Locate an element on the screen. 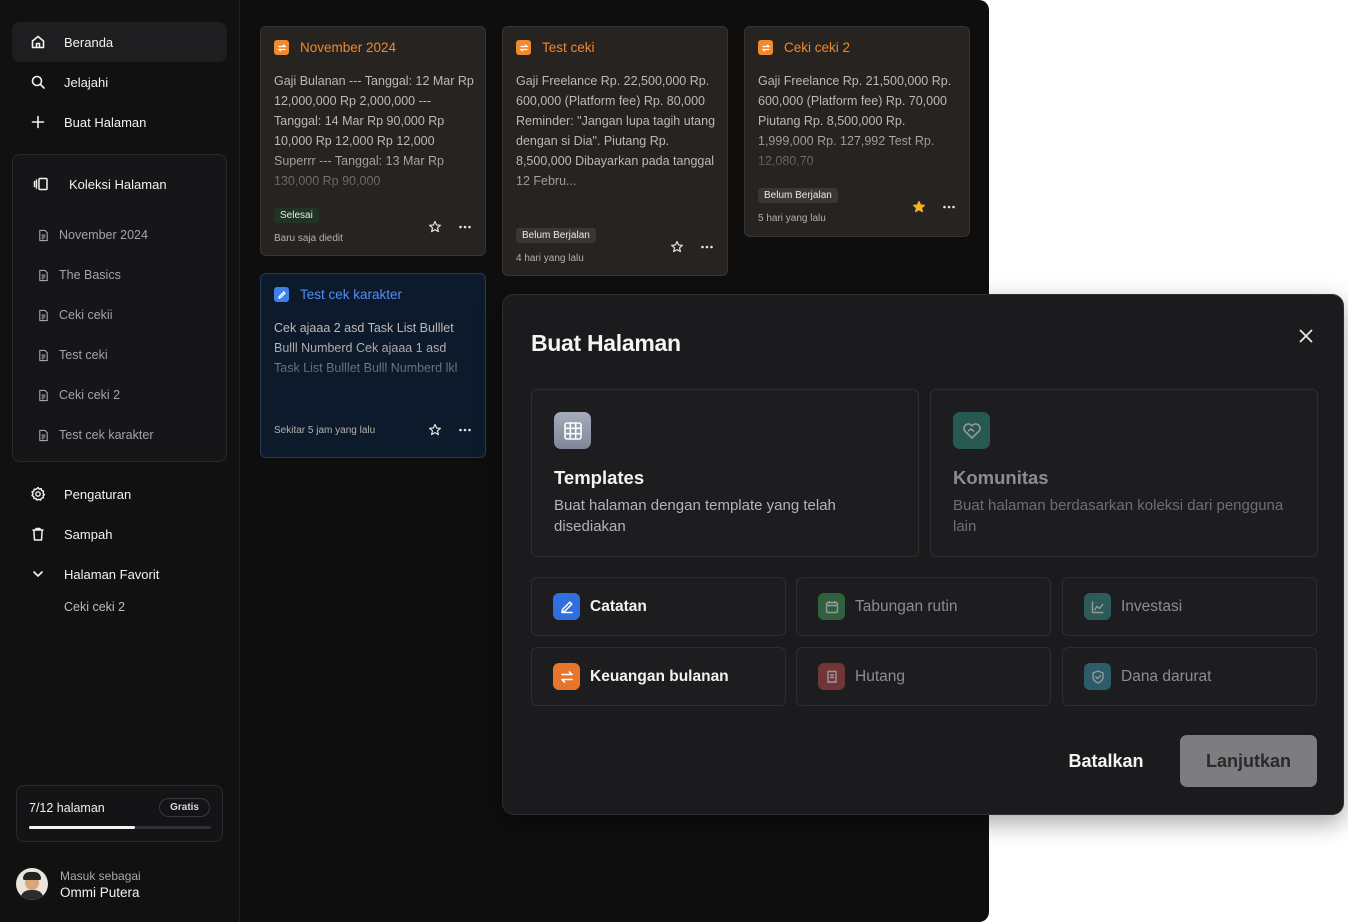  nav-settings: Pengaturan is located at coordinates (119, 494).